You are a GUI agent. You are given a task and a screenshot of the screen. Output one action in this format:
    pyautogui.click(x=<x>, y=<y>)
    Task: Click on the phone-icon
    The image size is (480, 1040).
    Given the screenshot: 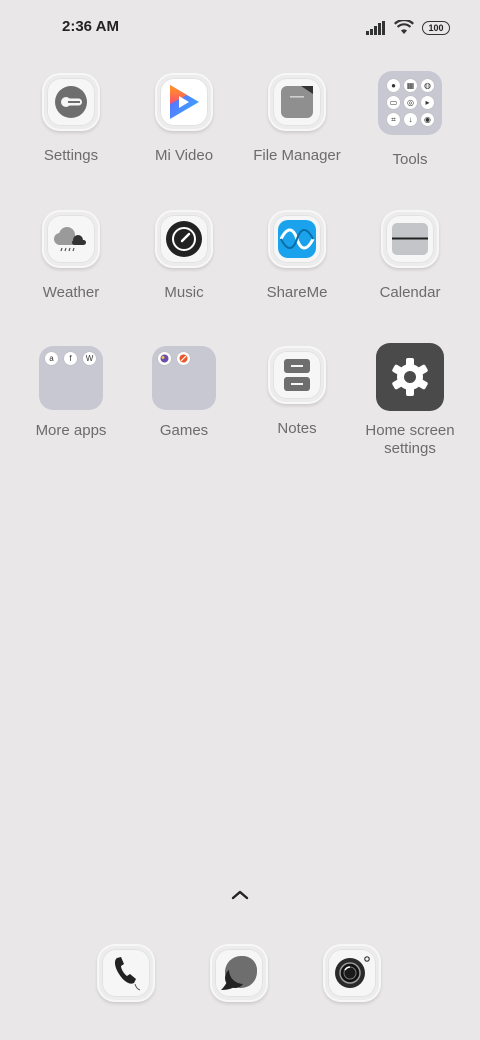 What is the action you would take?
    pyautogui.click(x=127, y=974)
    